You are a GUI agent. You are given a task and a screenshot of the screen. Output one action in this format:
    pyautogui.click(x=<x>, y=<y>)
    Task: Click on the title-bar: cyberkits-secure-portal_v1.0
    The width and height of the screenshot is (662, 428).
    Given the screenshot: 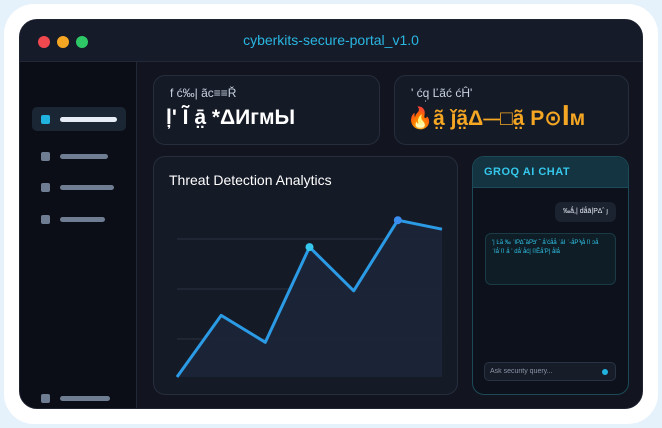 What is the action you would take?
    pyautogui.click(x=331, y=41)
    